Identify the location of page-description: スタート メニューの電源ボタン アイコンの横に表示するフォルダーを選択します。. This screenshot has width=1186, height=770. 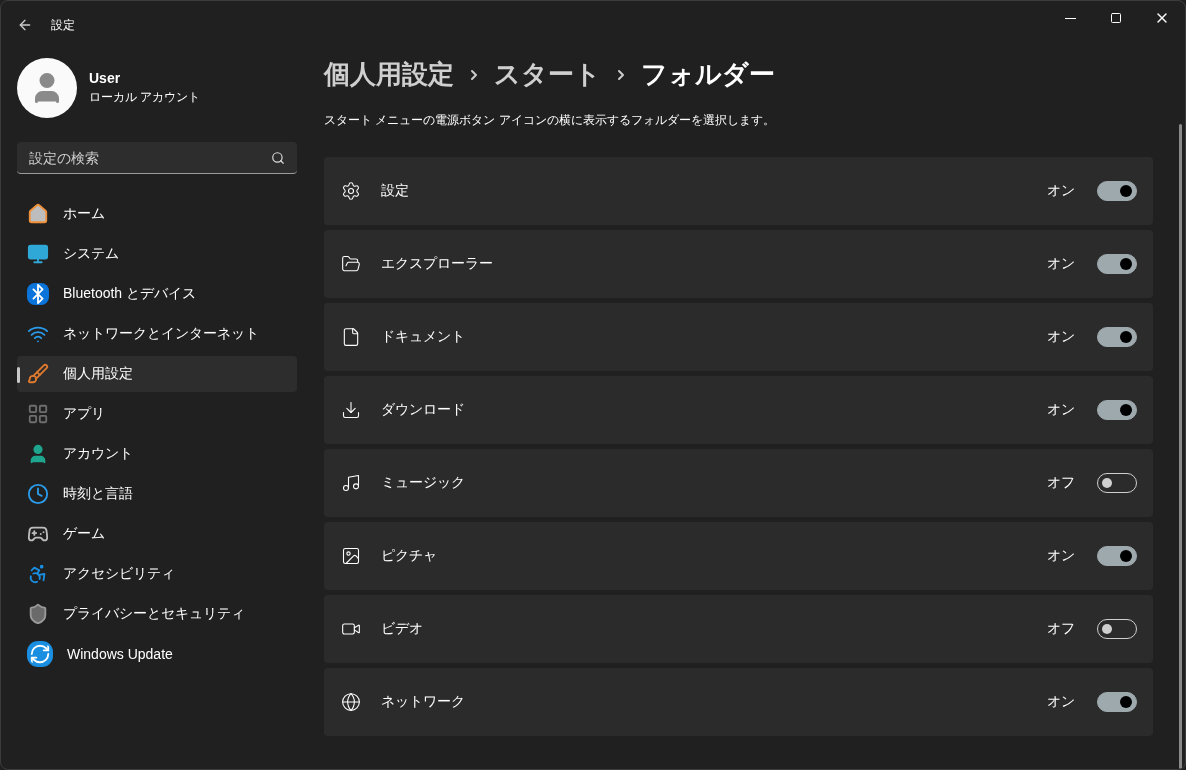
(550, 120).